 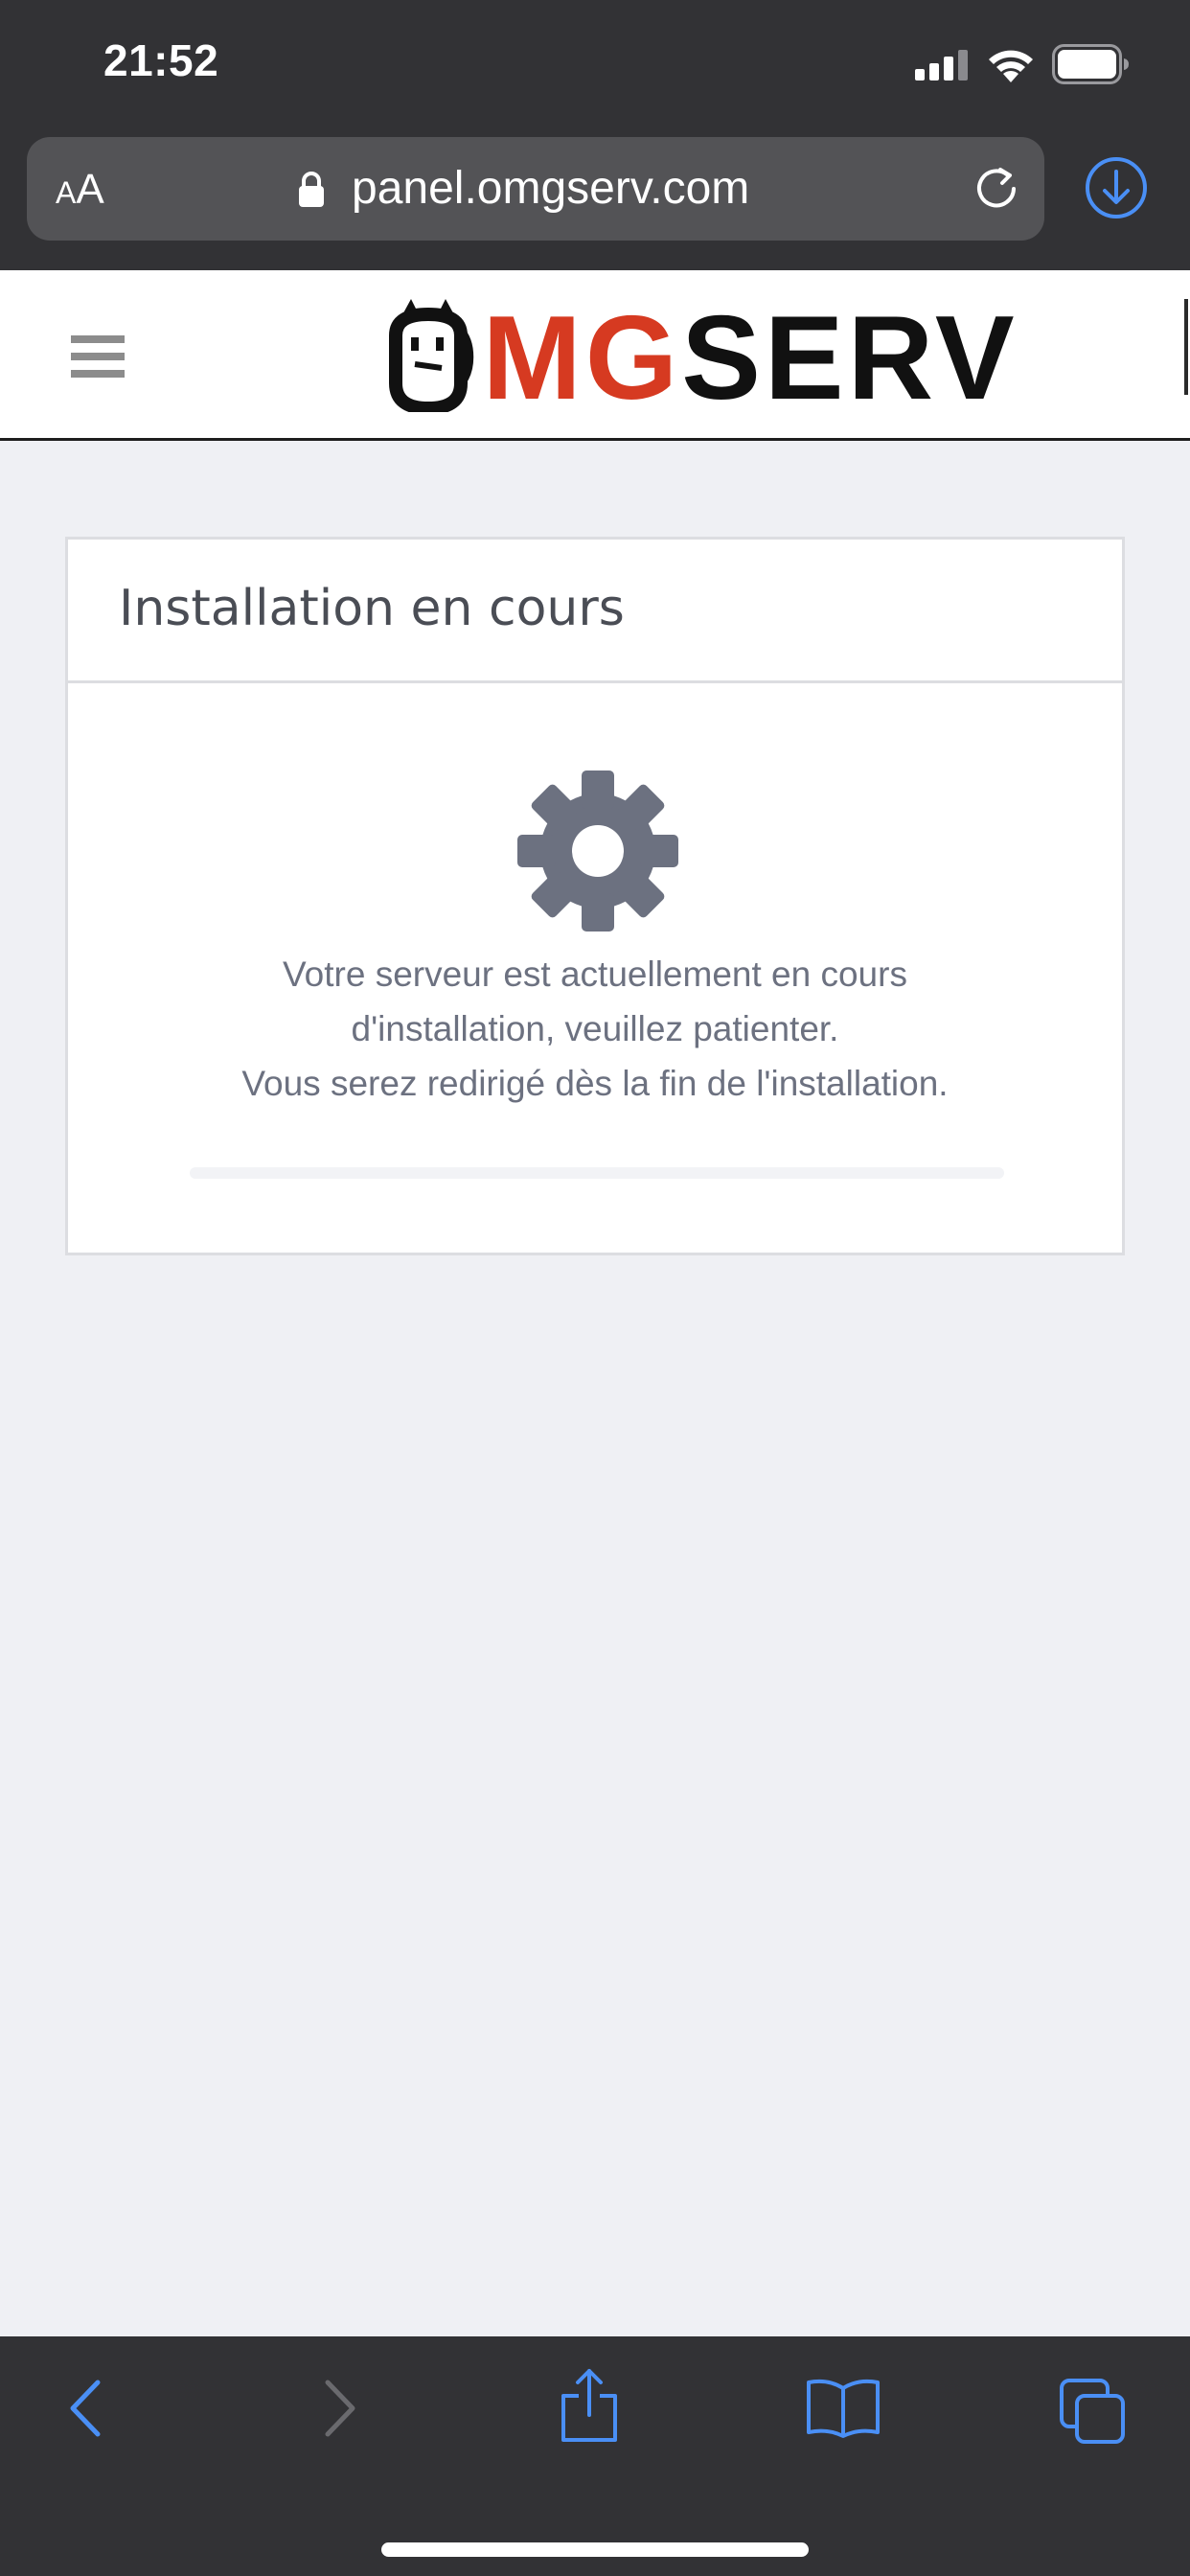 I want to click on reload-icon, so click(x=997, y=189).